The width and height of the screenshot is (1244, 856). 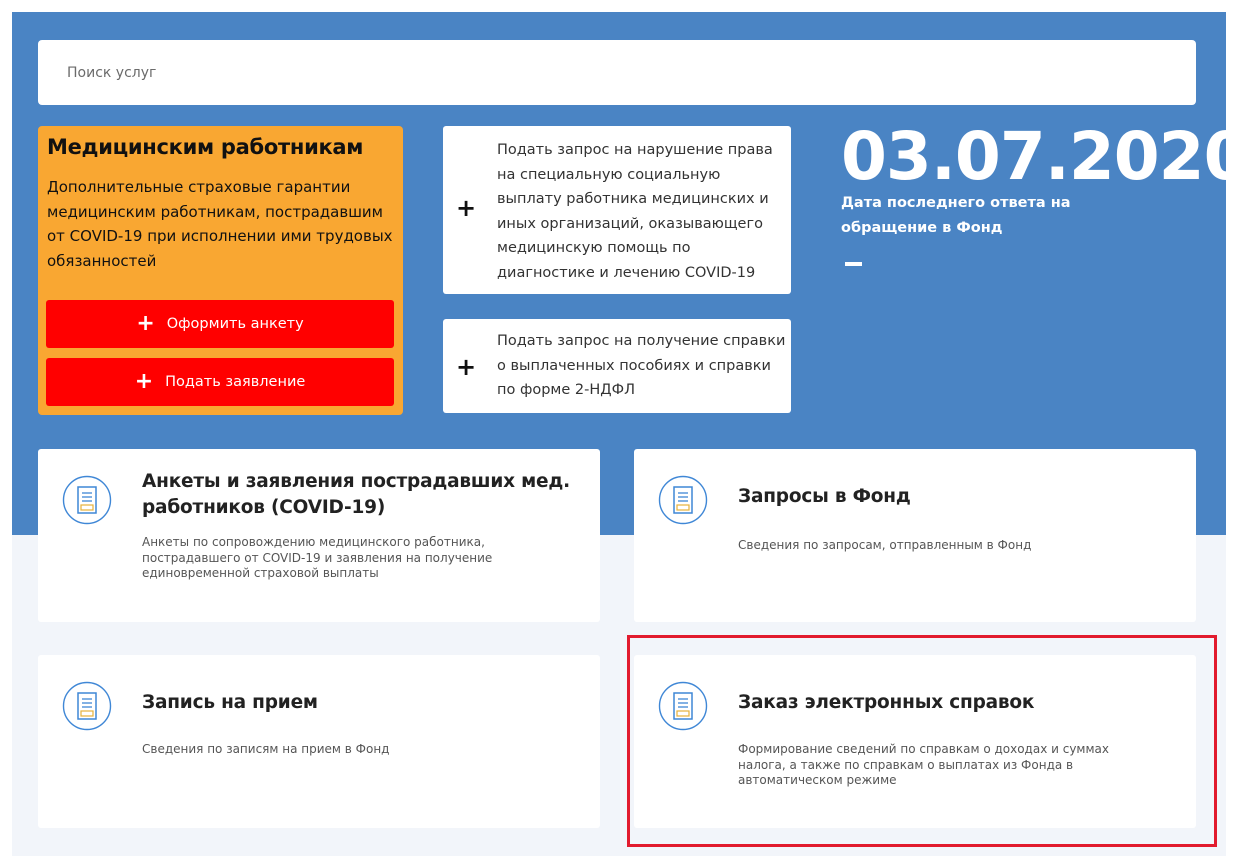 I want to click on left-margin, so click(x=6, y=428).